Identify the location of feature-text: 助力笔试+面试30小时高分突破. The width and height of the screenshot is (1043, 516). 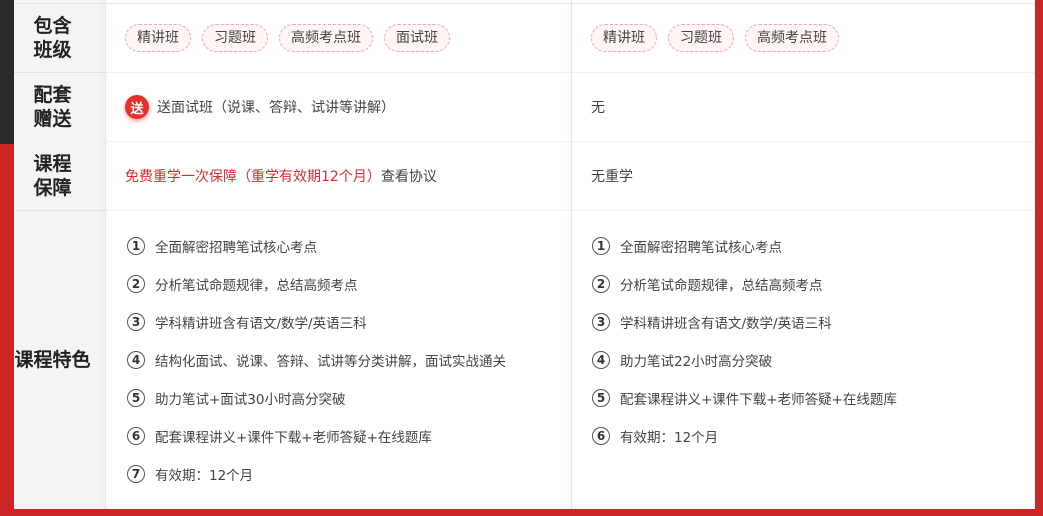
(250, 400).